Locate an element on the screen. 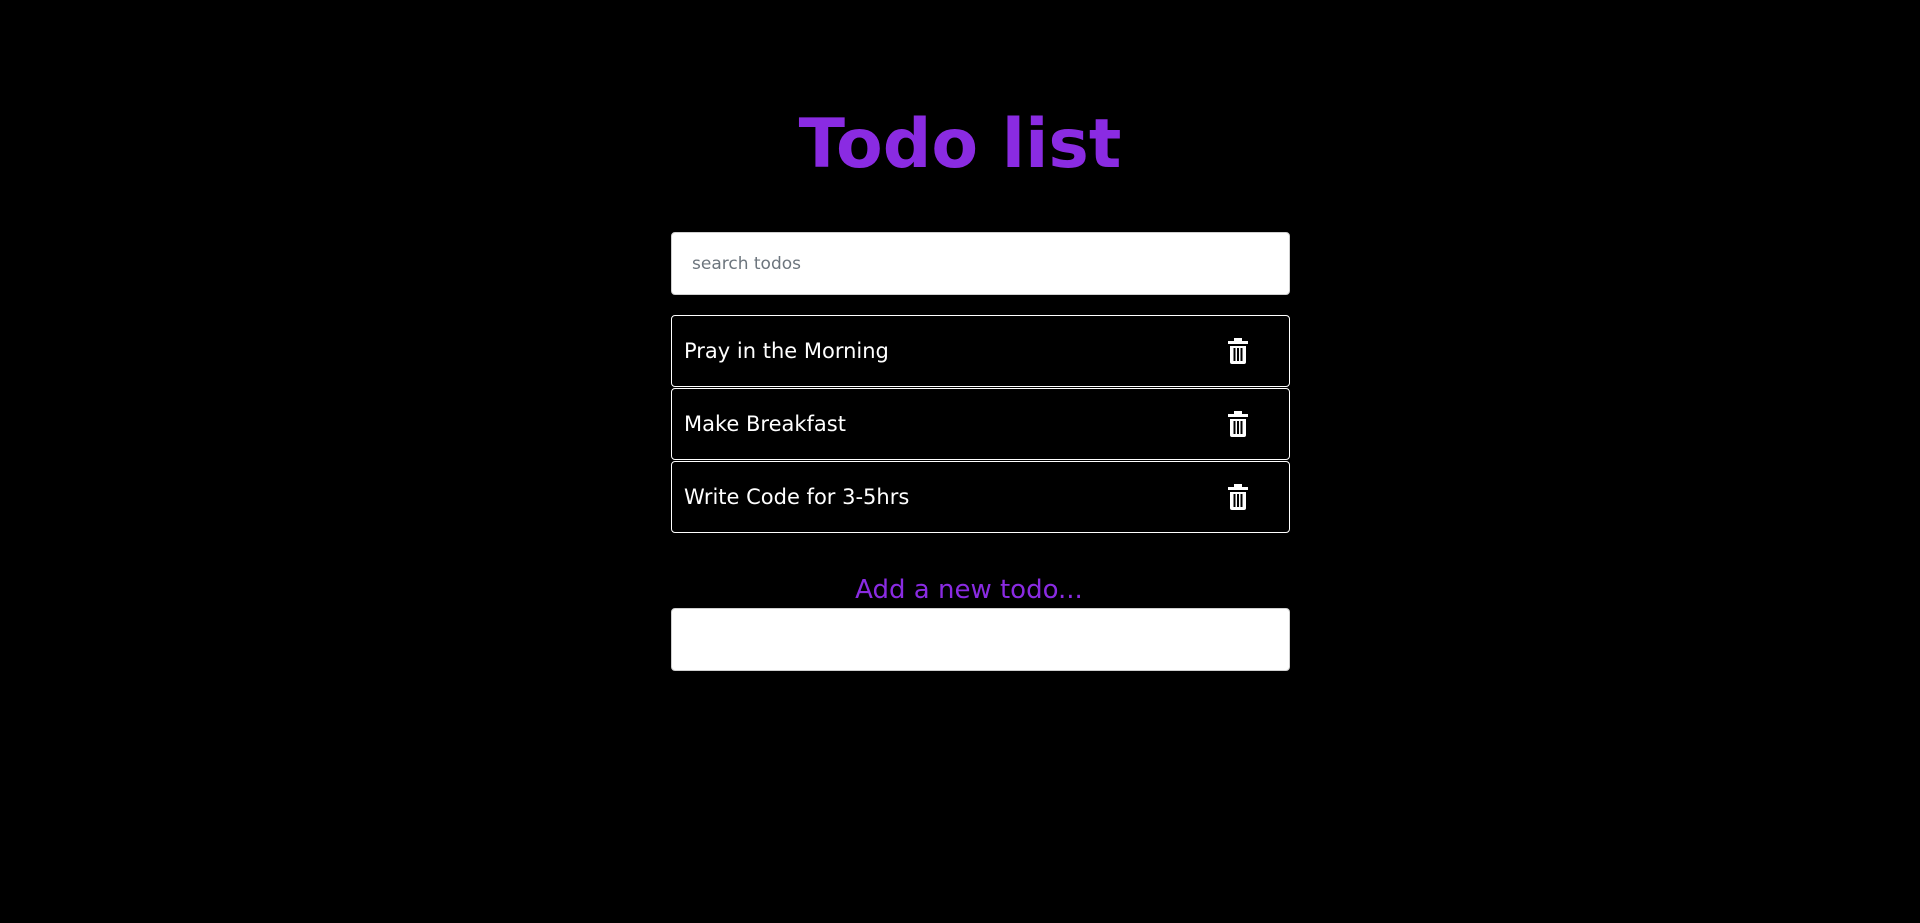  todo-text: Make Breakfast is located at coordinates (765, 424).